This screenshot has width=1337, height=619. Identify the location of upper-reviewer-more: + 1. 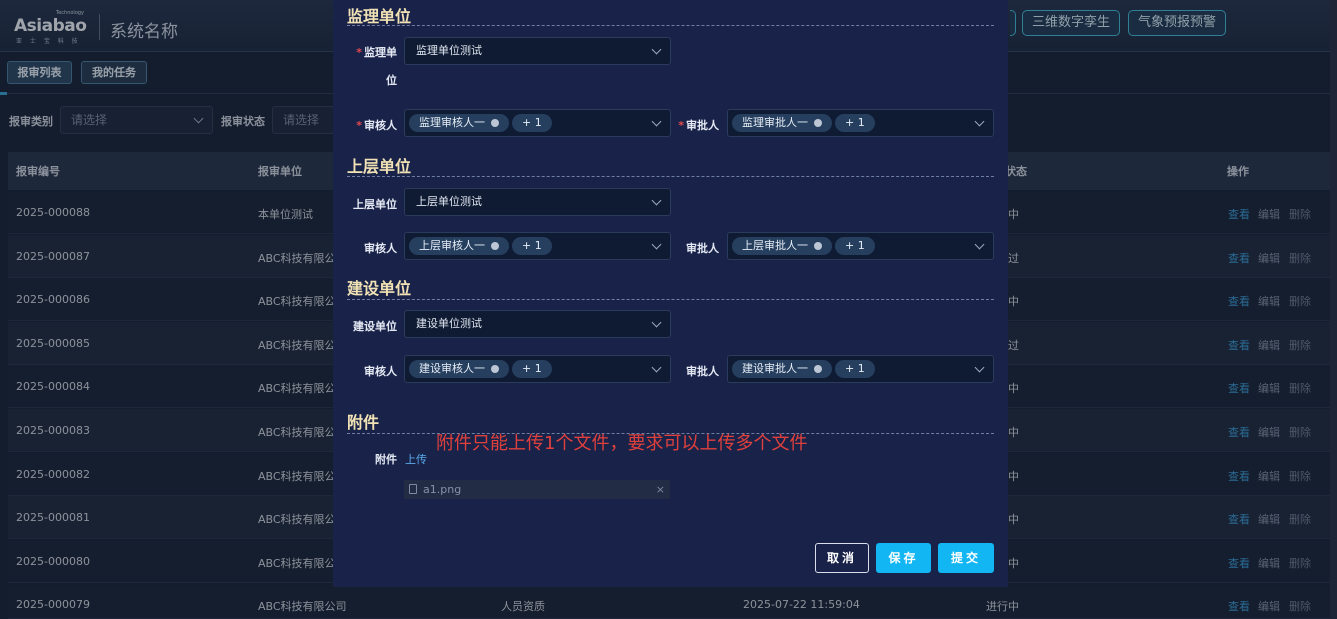
(532, 246).